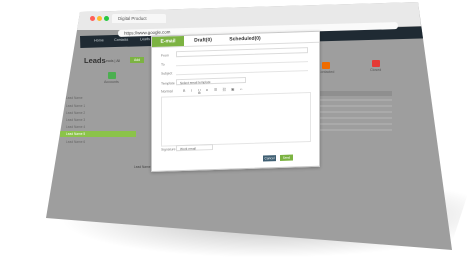 The image size is (473, 263). I want to click on closed-kpi-icon, so click(376, 63).